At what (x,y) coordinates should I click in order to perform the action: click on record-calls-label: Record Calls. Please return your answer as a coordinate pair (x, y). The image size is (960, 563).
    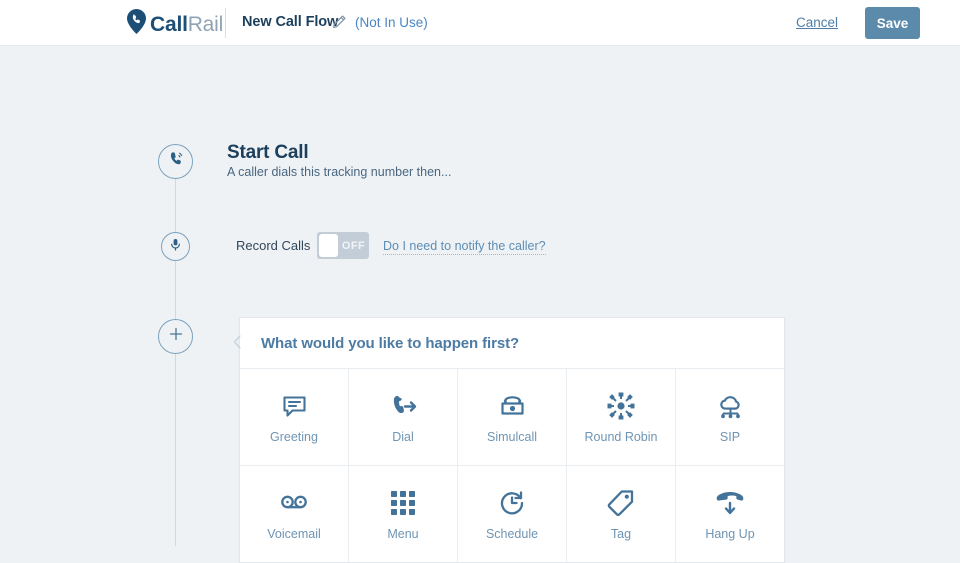
    Looking at the image, I should click on (273, 245).